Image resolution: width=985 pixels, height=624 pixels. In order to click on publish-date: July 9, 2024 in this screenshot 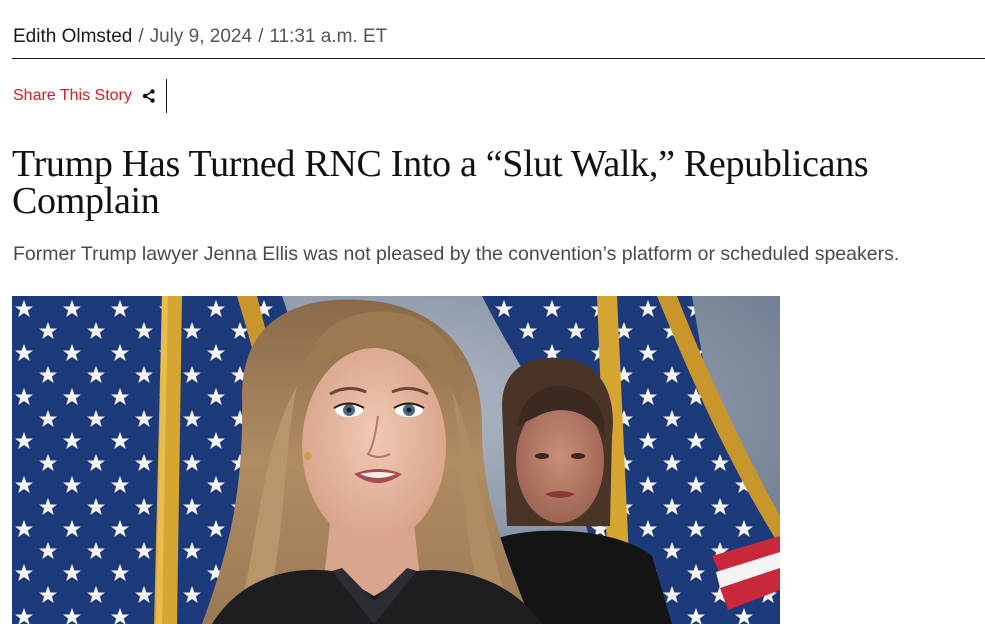, I will do `click(201, 36)`.